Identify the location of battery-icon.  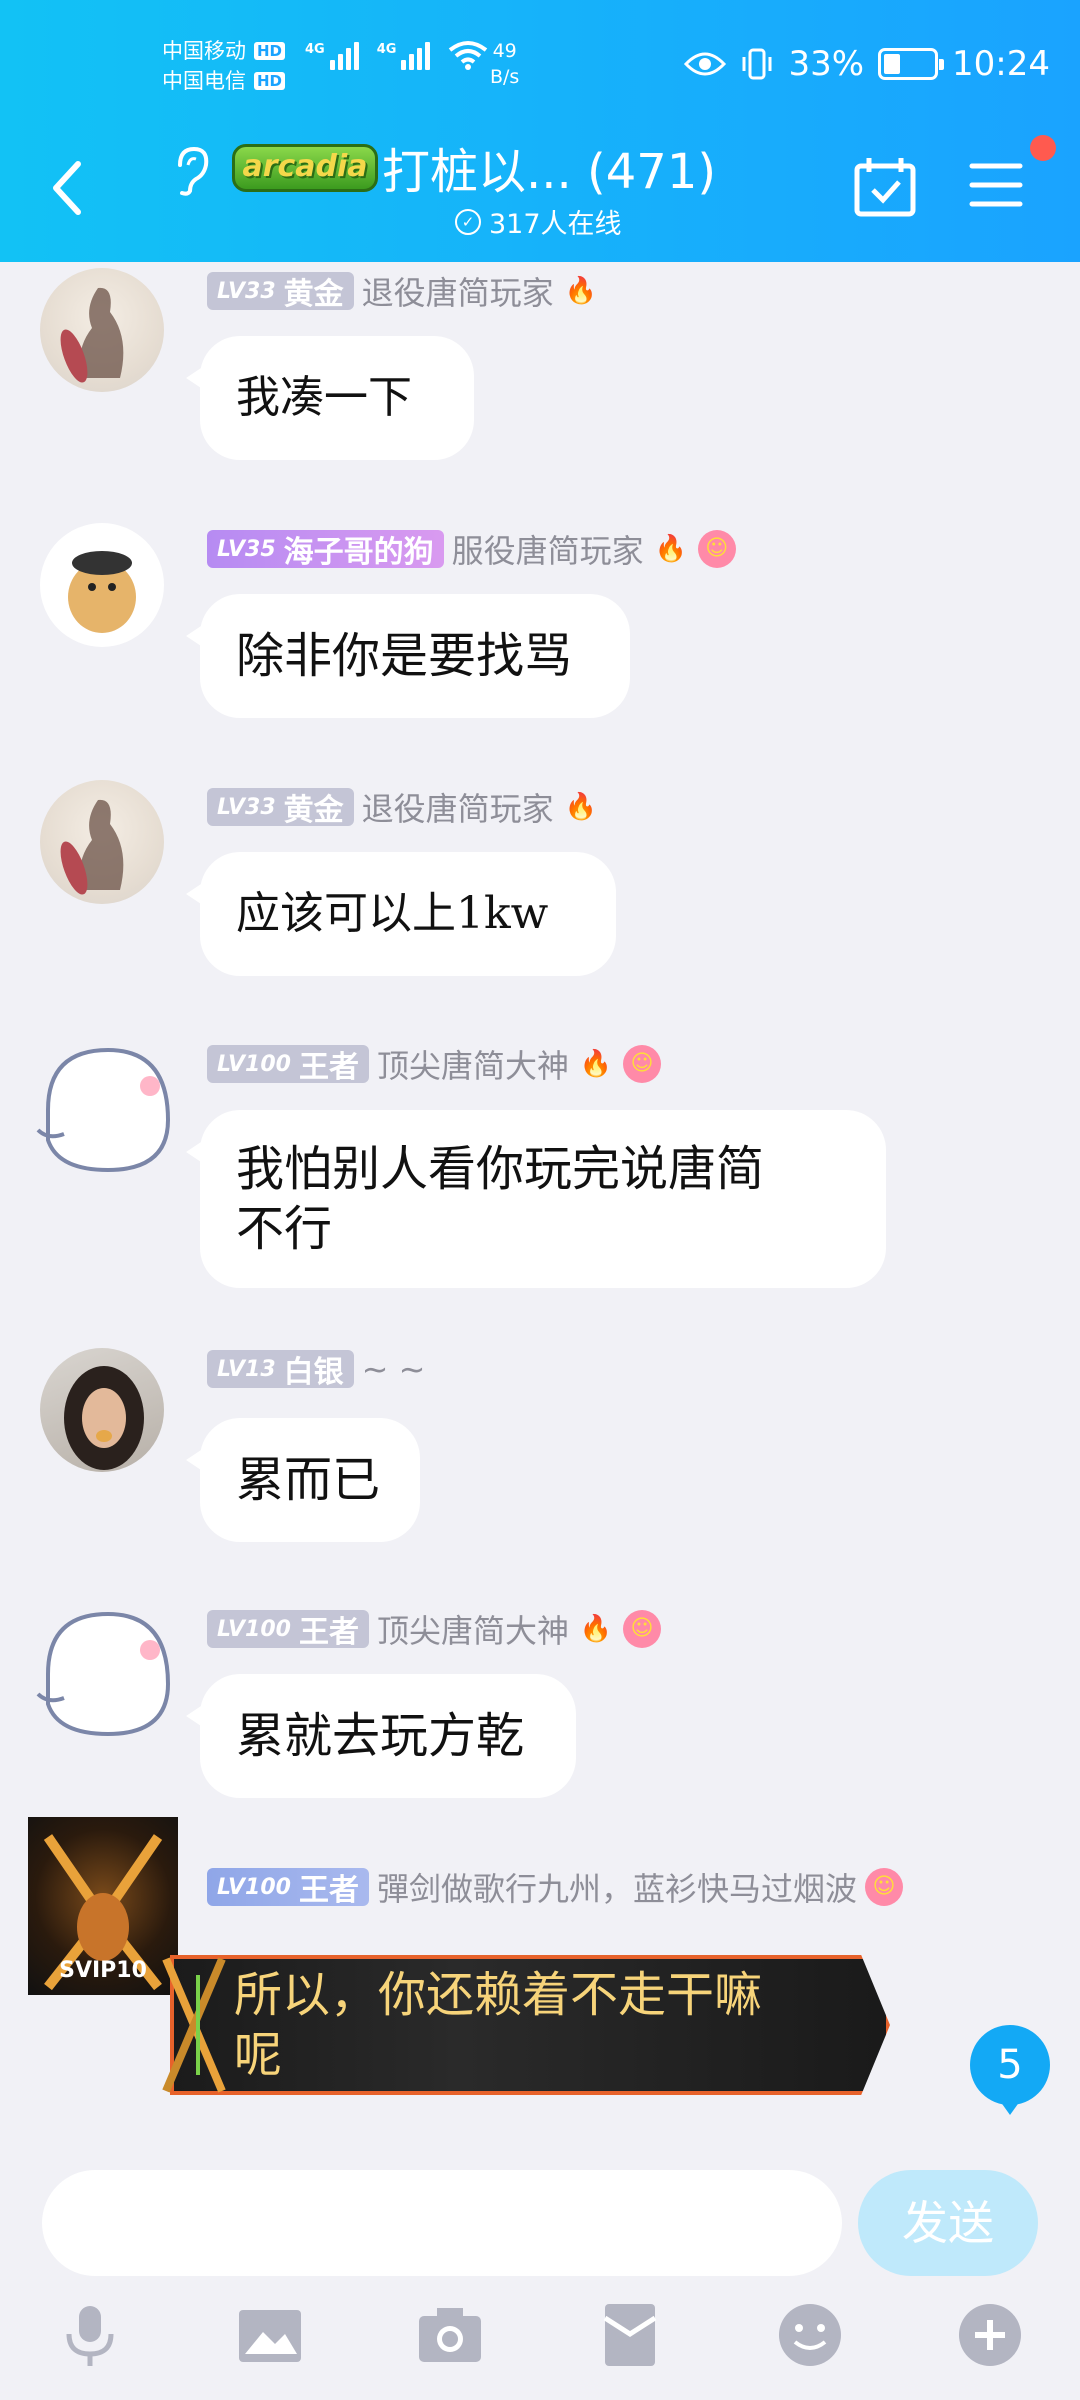
(911, 64).